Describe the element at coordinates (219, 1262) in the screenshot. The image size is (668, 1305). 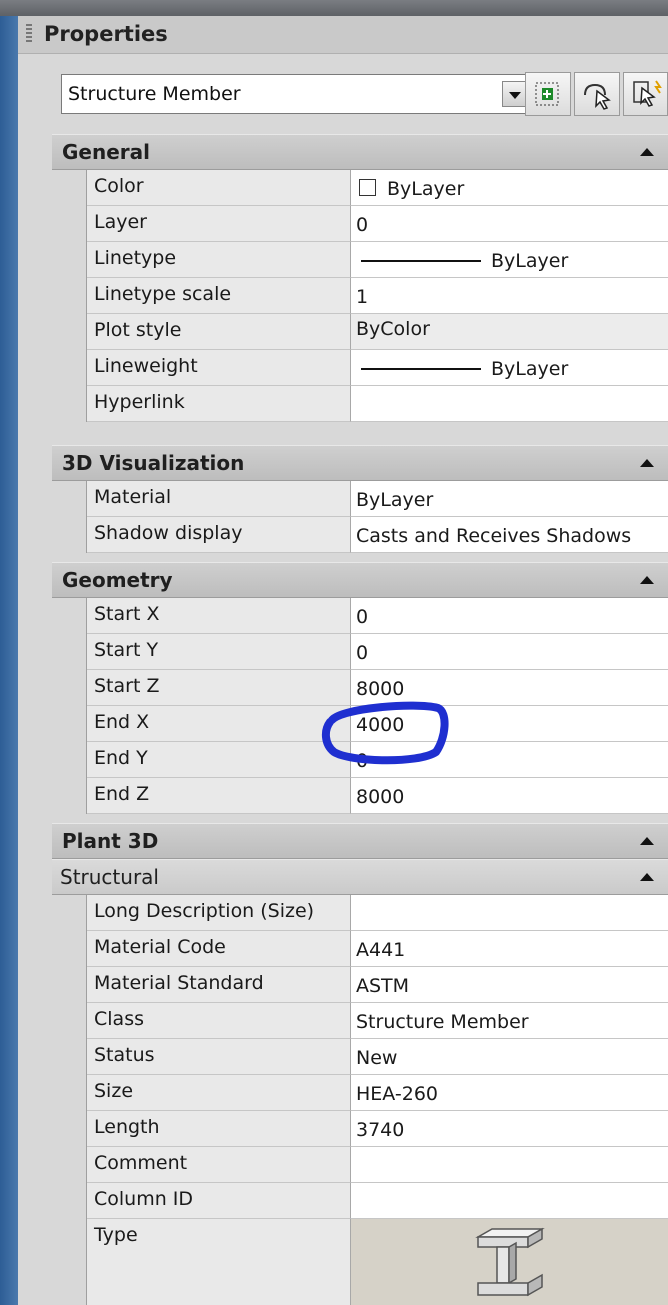
I see `property-name-cell: Type` at that location.